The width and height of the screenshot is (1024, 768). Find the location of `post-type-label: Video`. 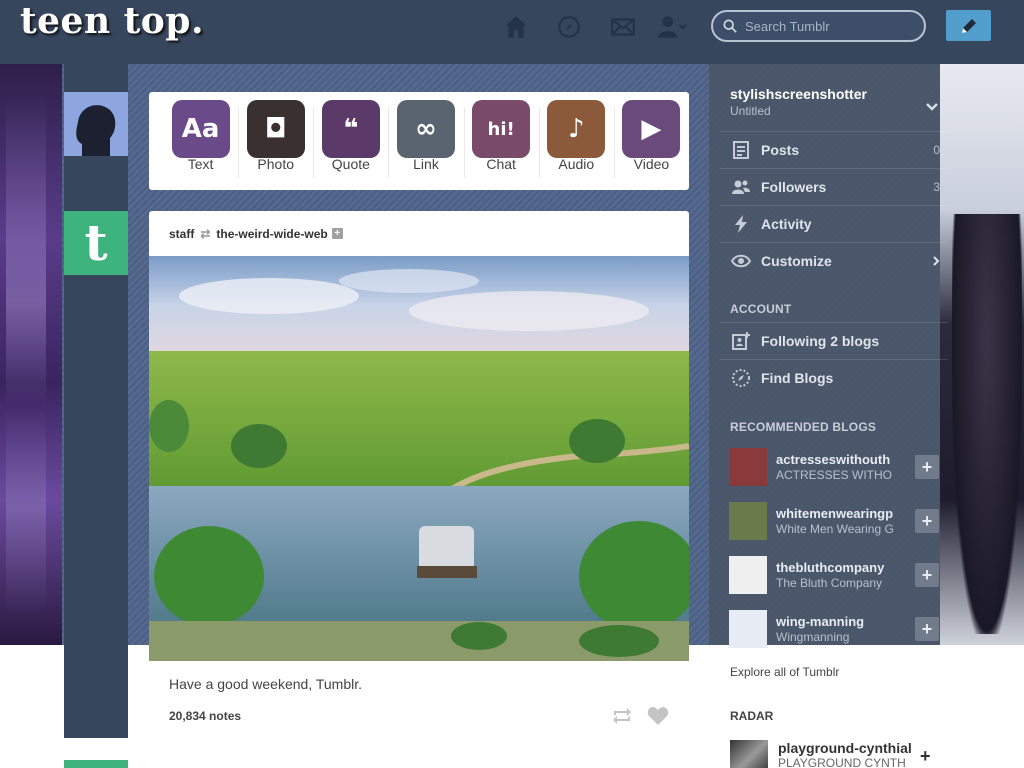

post-type-label: Video is located at coordinates (651, 164).